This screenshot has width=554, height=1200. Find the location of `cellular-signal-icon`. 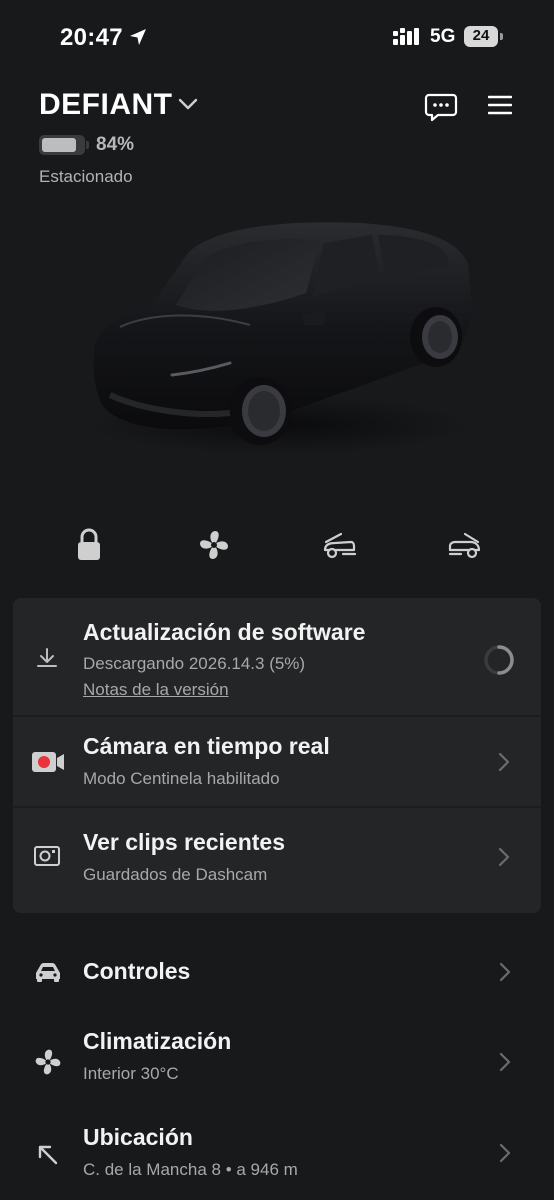

cellular-signal-icon is located at coordinates (406, 36).